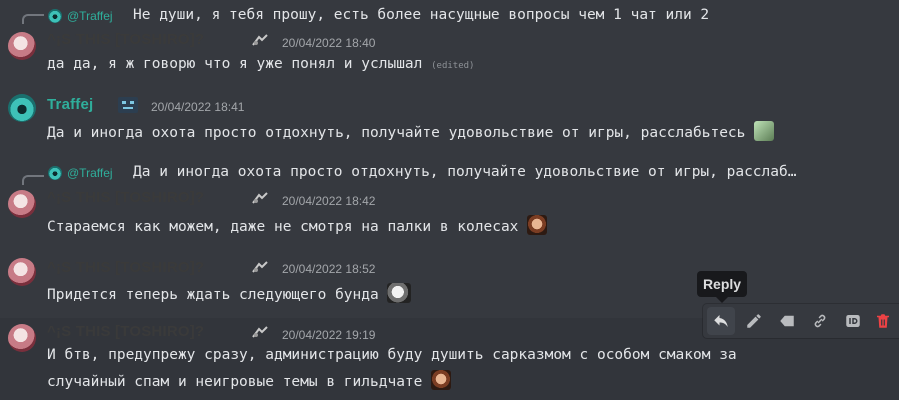 Image resolution: width=899 pixels, height=400 pixels. Describe the element at coordinates (764, 131) in the screenshot. I see `car-emoji-icon` at that location.